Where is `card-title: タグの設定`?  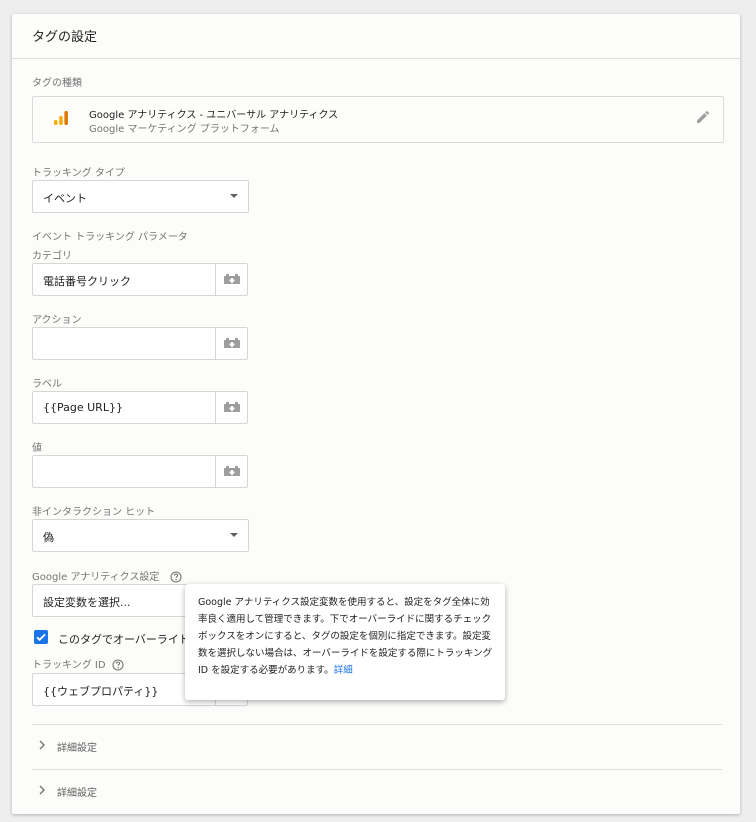
card-title: タグの設定 is located at coordinates (65, 37).